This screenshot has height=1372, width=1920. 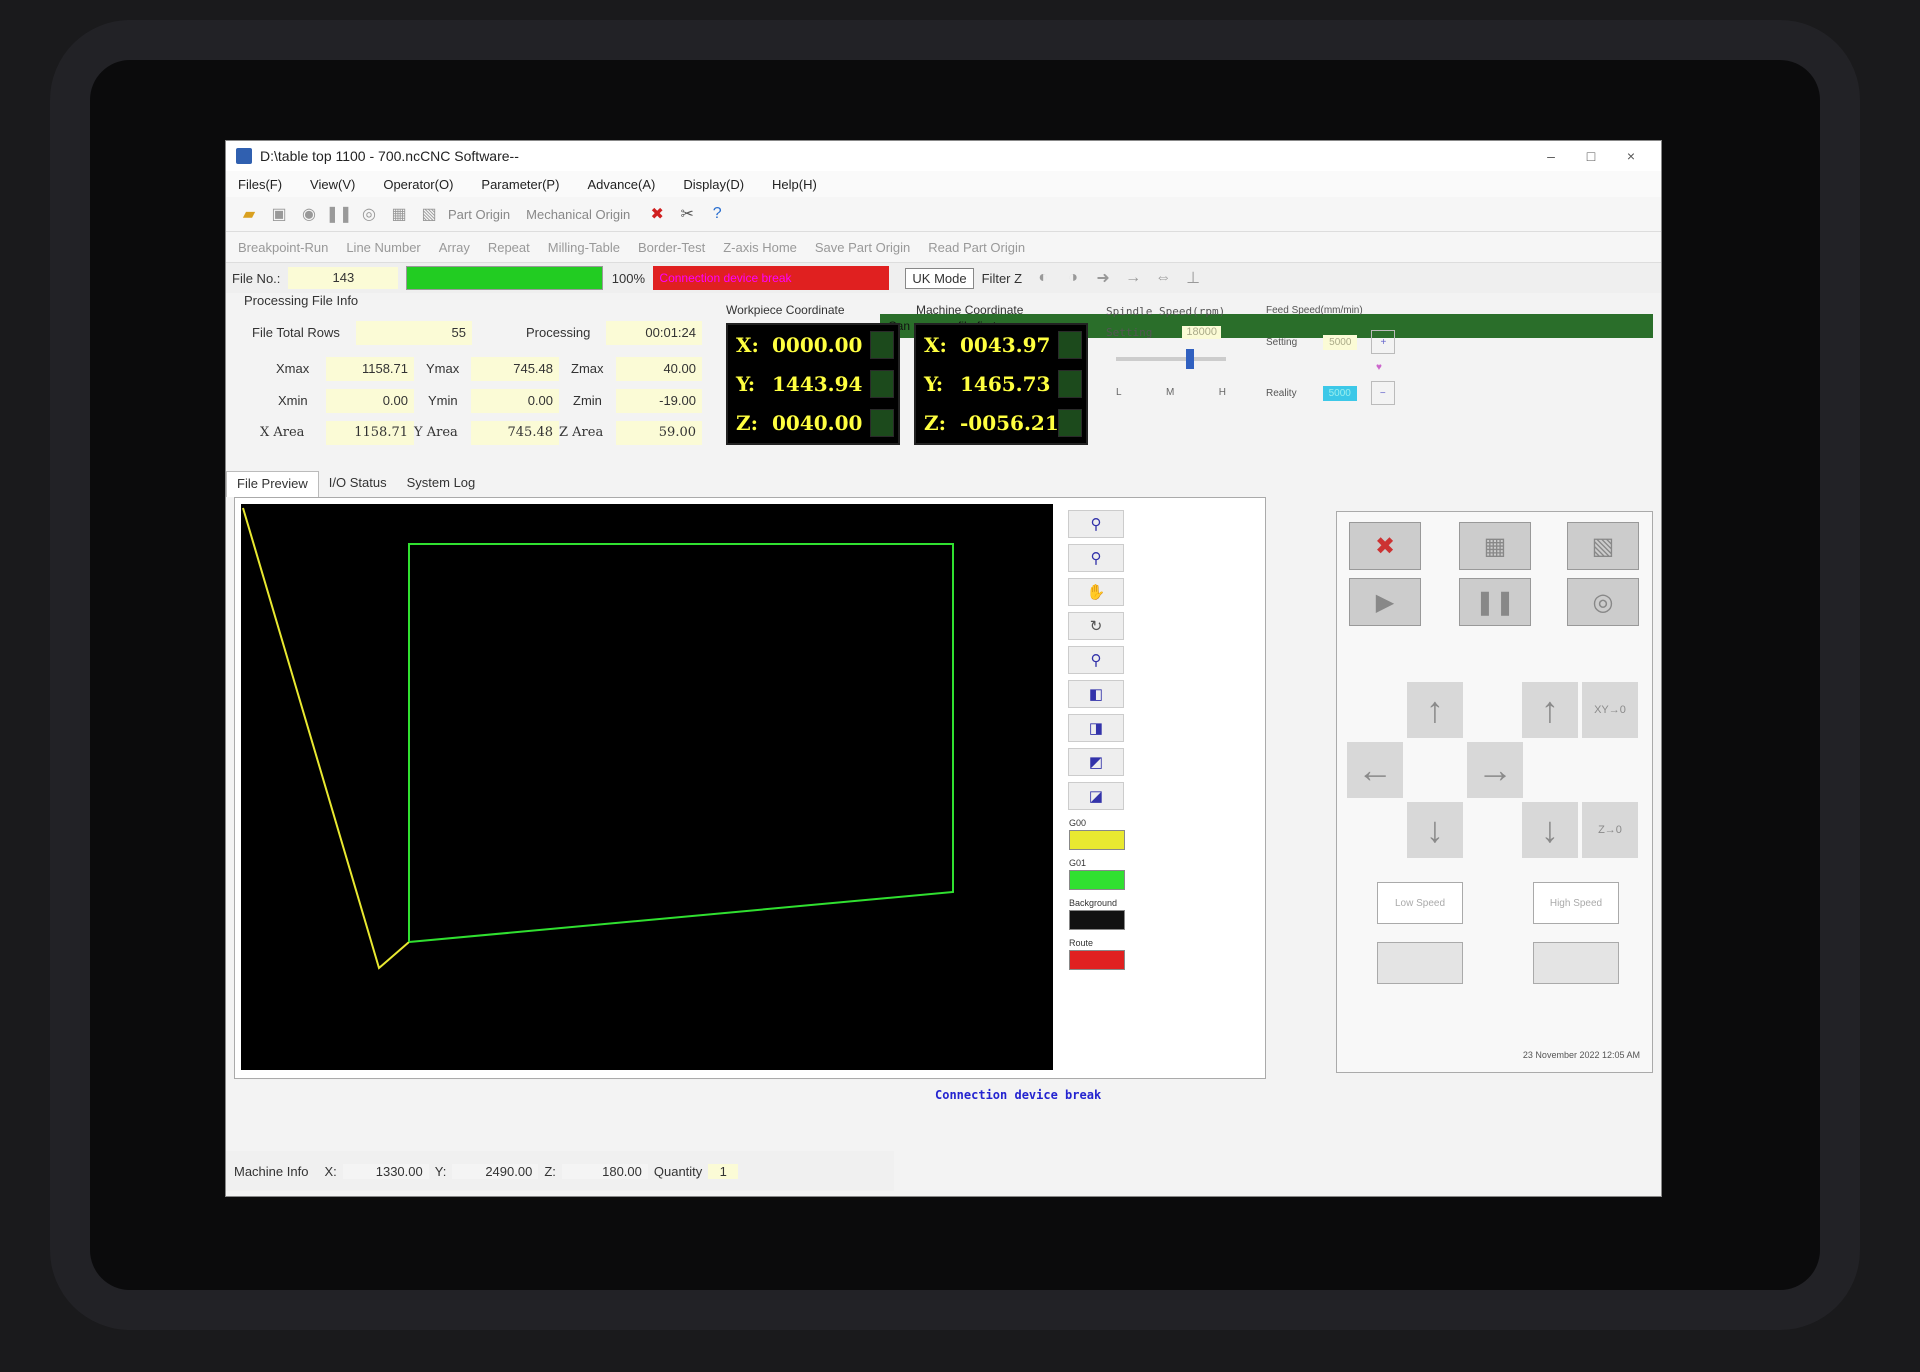 What do you see at coordinates (587, 400) in the screenshot?
I see `zmin-label: Zmin` at bounding box center [587, 400].